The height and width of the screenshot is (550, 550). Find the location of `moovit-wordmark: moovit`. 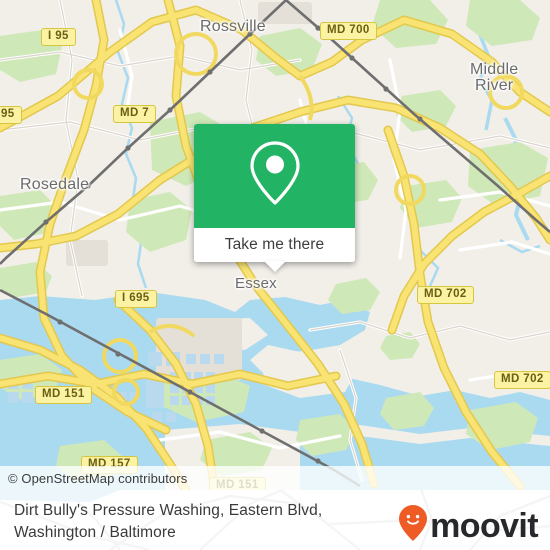

moovit-wordmark: moovit is located at coordinates (484, 525).